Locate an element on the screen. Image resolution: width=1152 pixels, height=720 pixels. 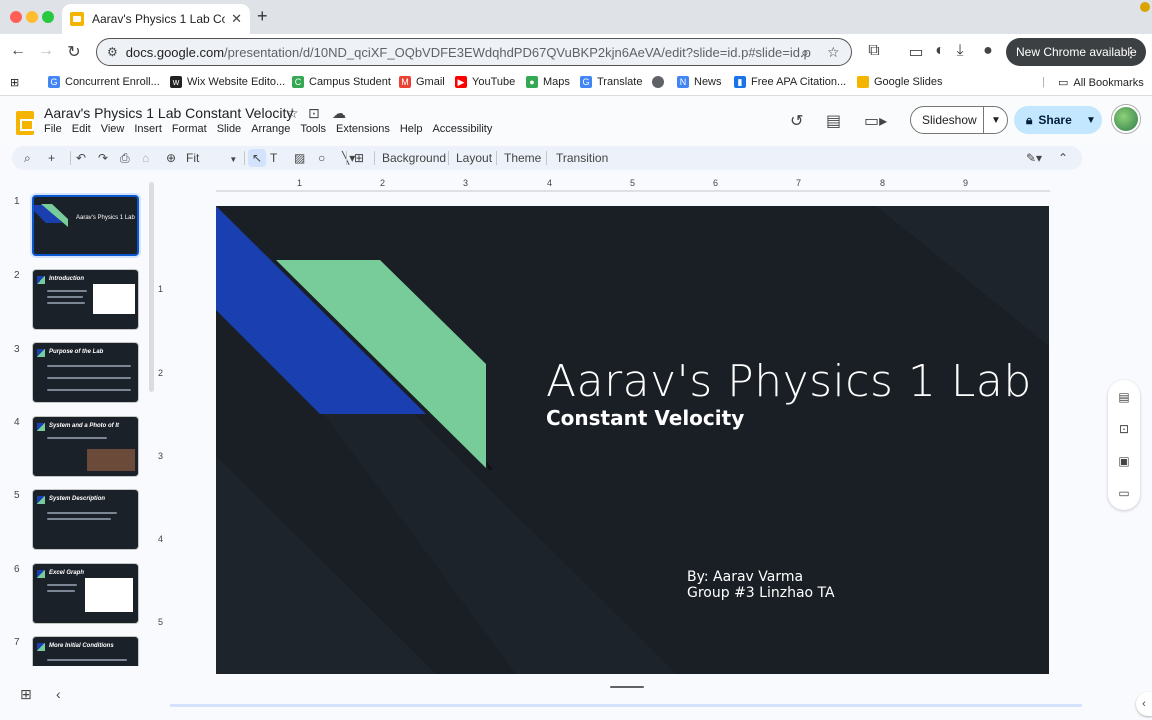
contacts-icon: ▣ is located at coordinates (1124, 462).